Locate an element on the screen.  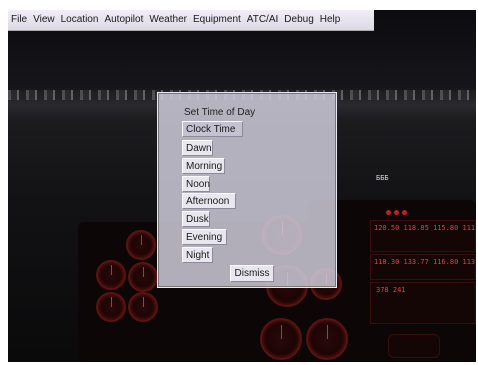
option-noon-button: Noon is located at coordinates (196, 184).